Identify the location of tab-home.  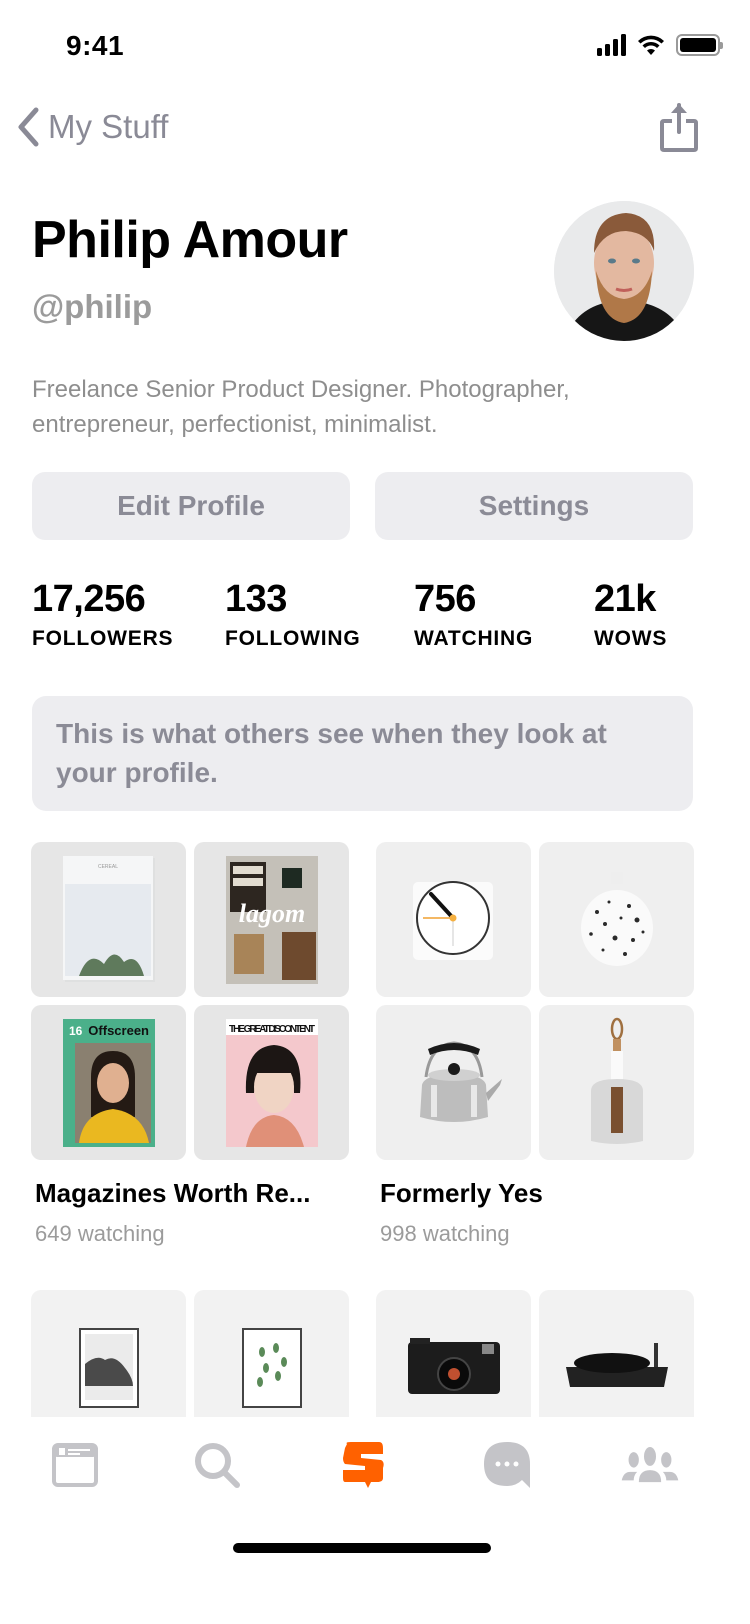
(363, 1465).